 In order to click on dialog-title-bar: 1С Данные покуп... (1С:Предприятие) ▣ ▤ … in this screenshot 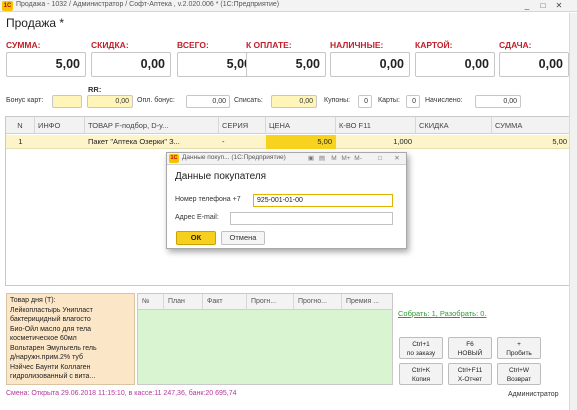, I will do `click(286, 159)`.